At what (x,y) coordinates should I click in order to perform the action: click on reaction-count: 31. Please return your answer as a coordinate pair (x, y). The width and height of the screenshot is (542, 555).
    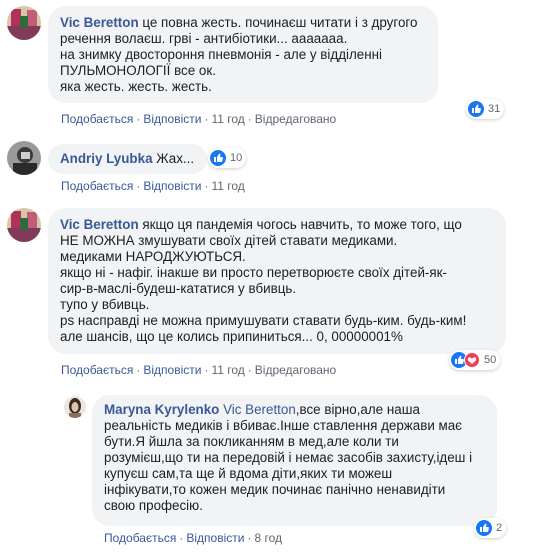
    Looking at the image, I should click on (494, 109).